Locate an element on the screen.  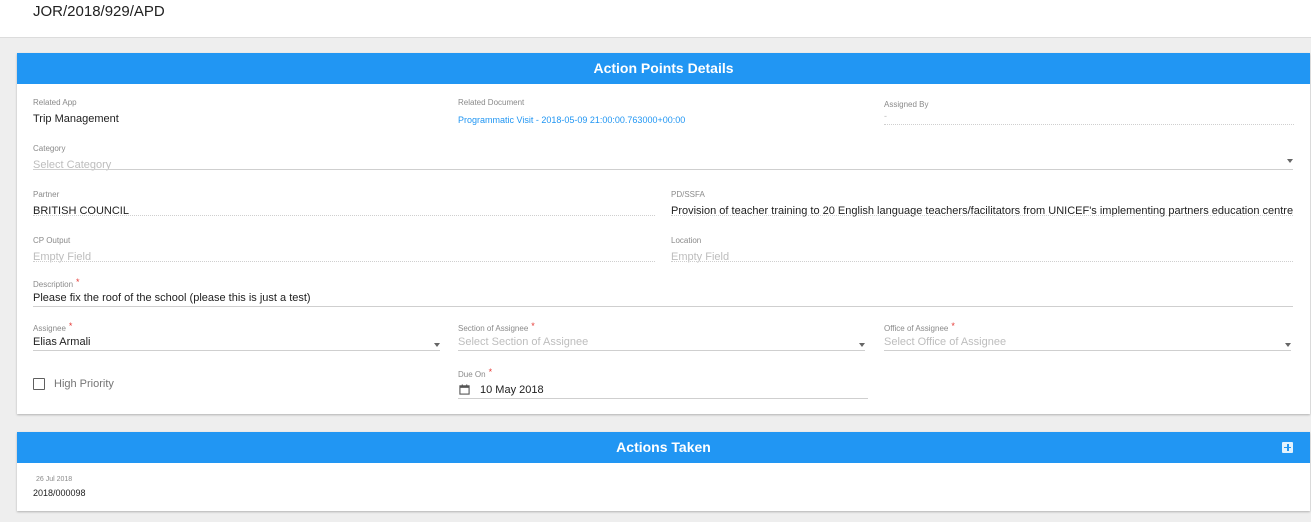
assigned-by-value: - is located at coordinates (885, 116).